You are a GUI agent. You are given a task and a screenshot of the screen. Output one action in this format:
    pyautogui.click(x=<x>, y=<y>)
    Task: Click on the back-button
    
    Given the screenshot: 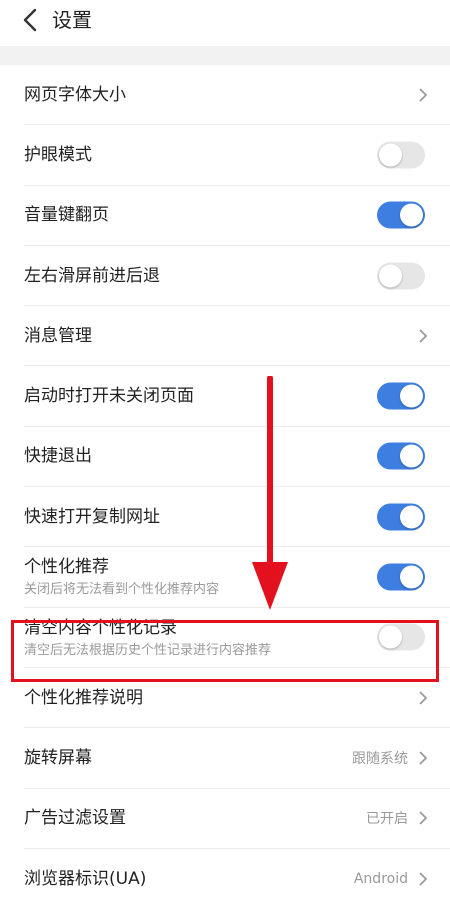 What is the action you would take?
    pyautogui.click(x=30, y=20)
    